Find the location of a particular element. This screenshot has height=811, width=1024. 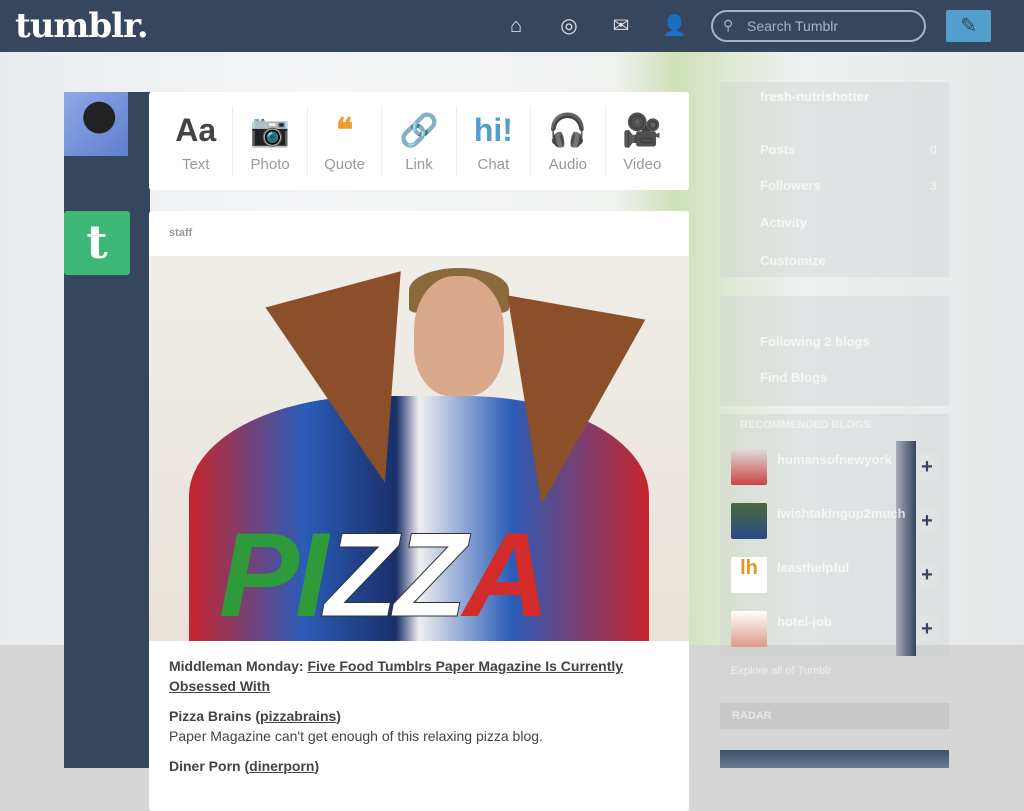

post-type-video: 🎥 Video is located at coordinates (642, 141).